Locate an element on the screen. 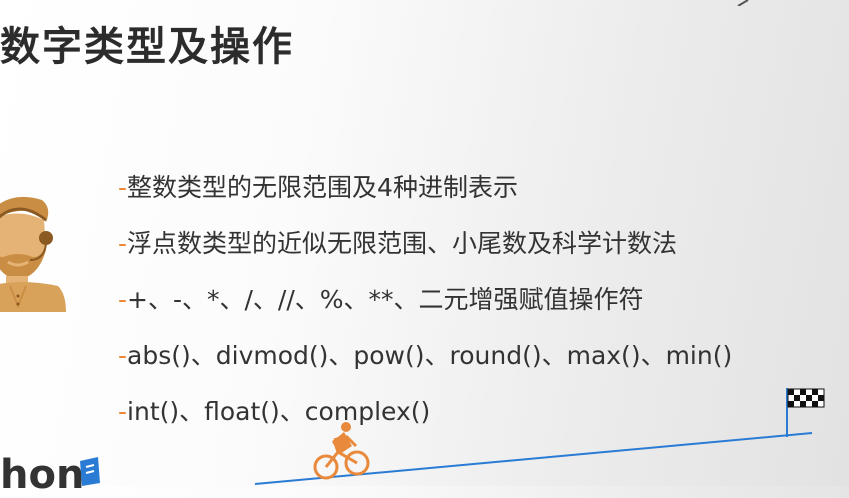 The image size is (849, 498). bullet-item: -+、-、*、/、//、%、**、二元增强赋值操作符 is located at coordinates (425, 308).